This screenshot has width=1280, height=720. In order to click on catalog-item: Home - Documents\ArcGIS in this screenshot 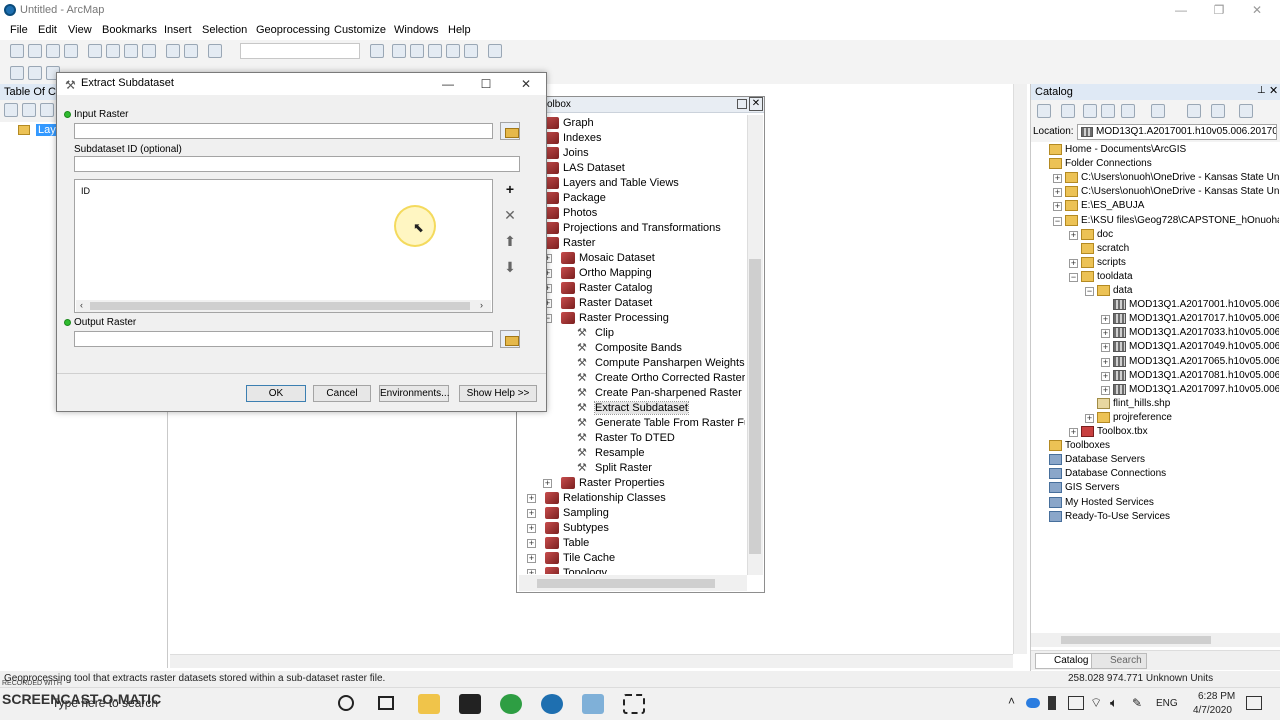, I will do `click(1155, 150)`.